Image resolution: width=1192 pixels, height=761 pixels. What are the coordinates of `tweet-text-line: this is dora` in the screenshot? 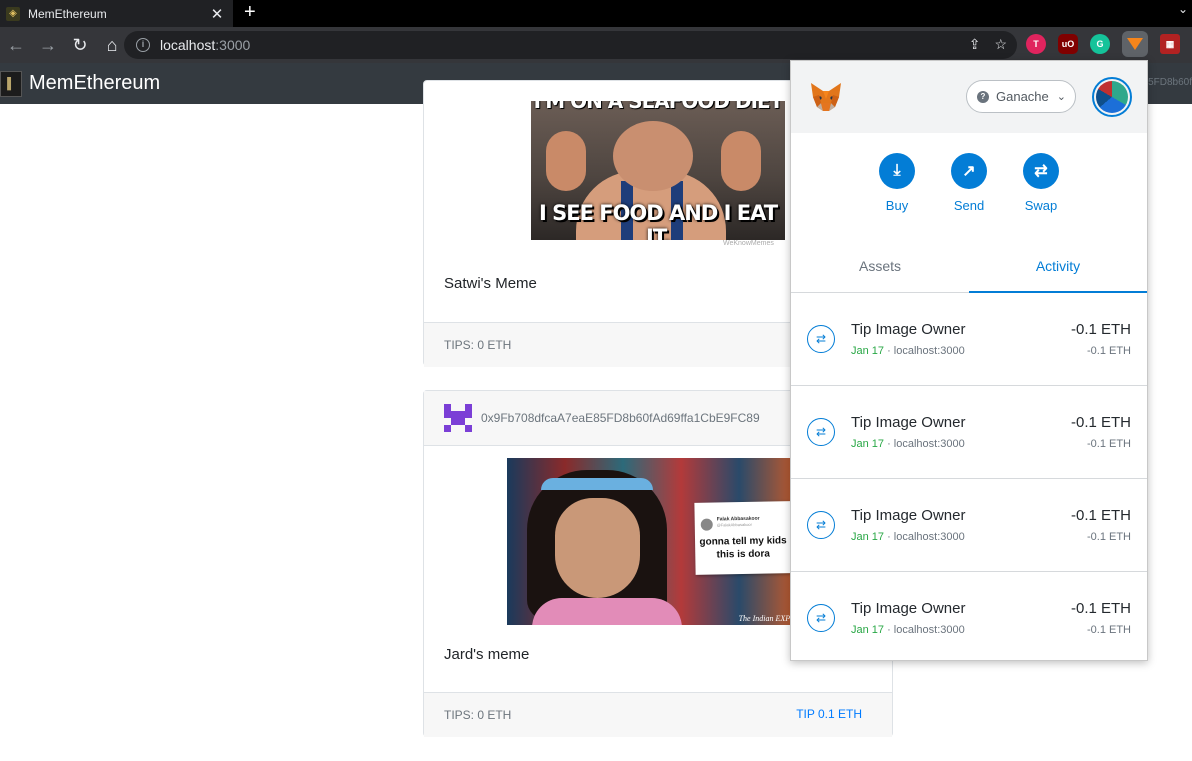 It's located at (743, 554).